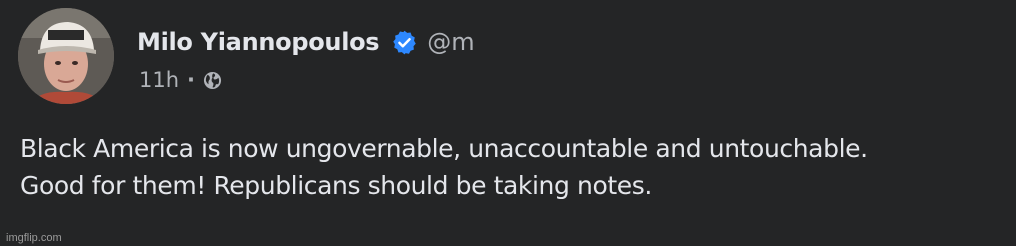 The width and height of the screenshot is (1016, 246). I want to click on author-handle: @m, so click(450, 42).